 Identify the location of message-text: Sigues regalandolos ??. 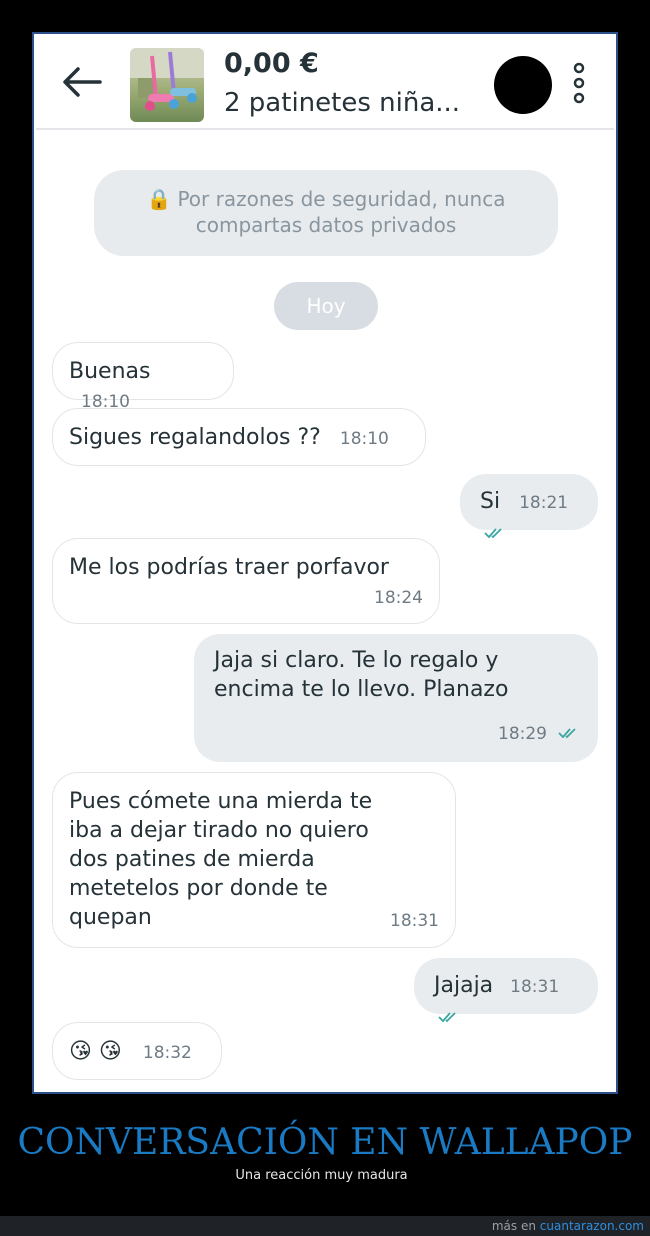
(195, 437).